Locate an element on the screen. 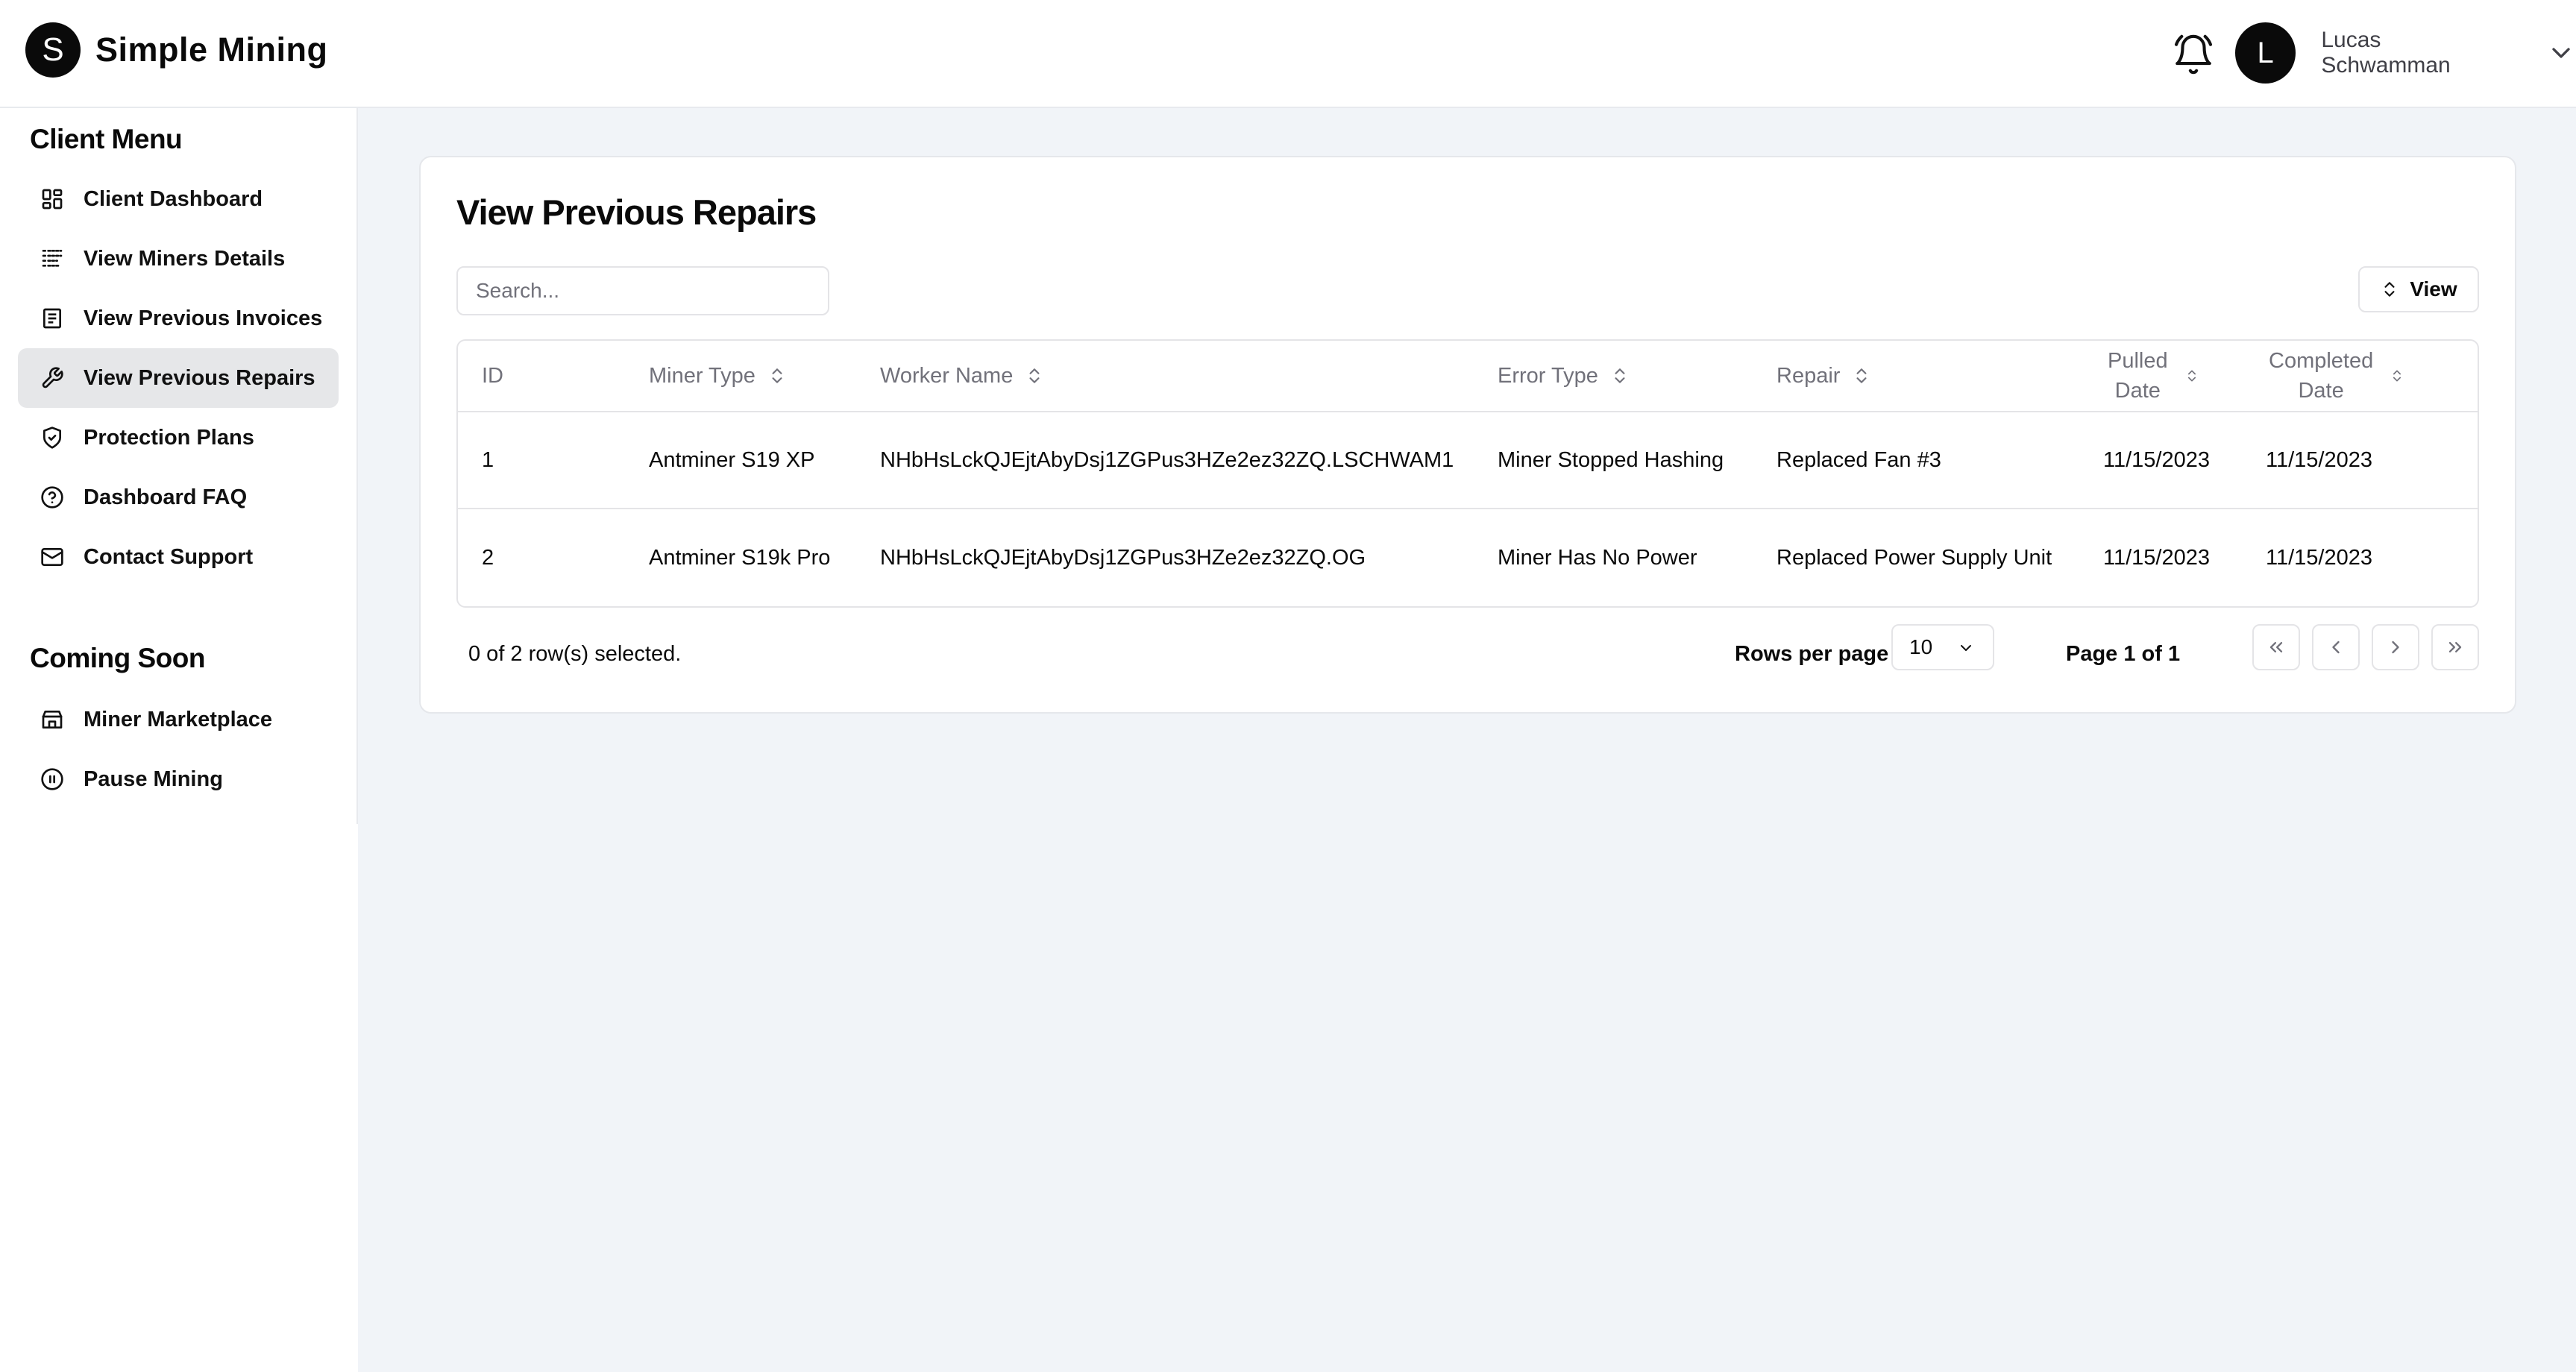 The image size is (2576, 1372). cell-miner-type: Antminer S19 XP is located at coordinates (732, 459).